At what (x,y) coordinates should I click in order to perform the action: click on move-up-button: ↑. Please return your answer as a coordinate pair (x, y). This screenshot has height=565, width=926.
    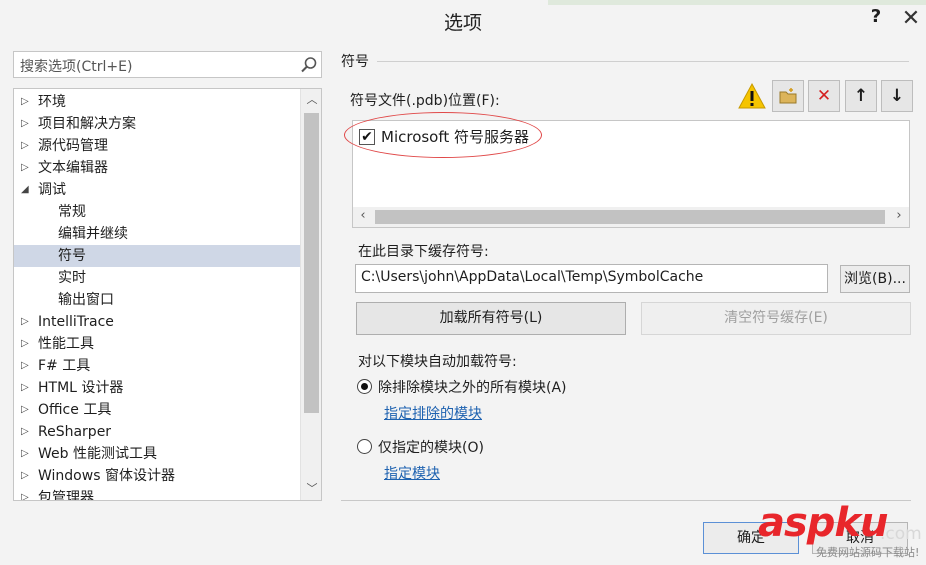
    Looking at the image, I should click on (861, 96).